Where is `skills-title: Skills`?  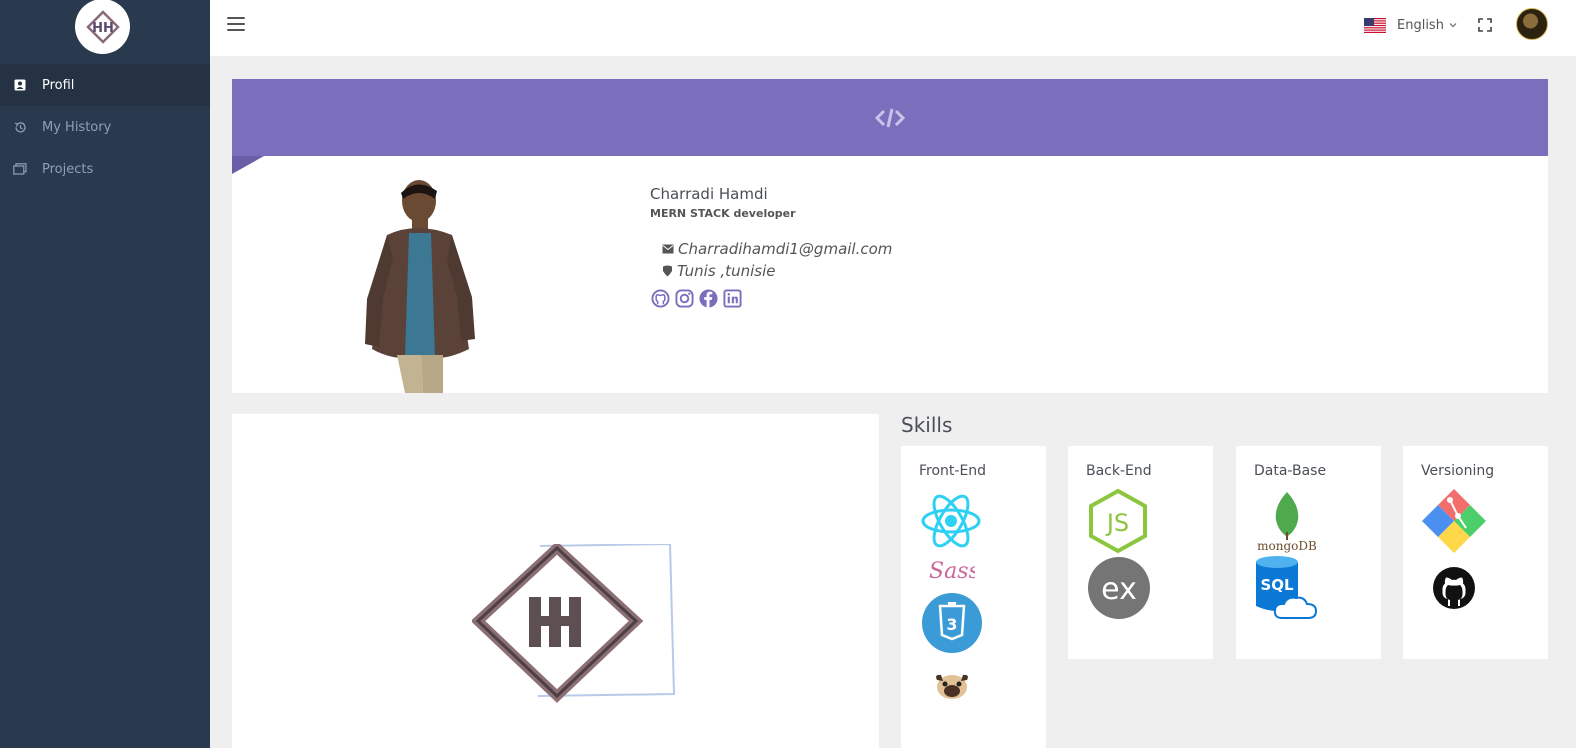 skills-title: Skills is located at coordinates (927, 425).